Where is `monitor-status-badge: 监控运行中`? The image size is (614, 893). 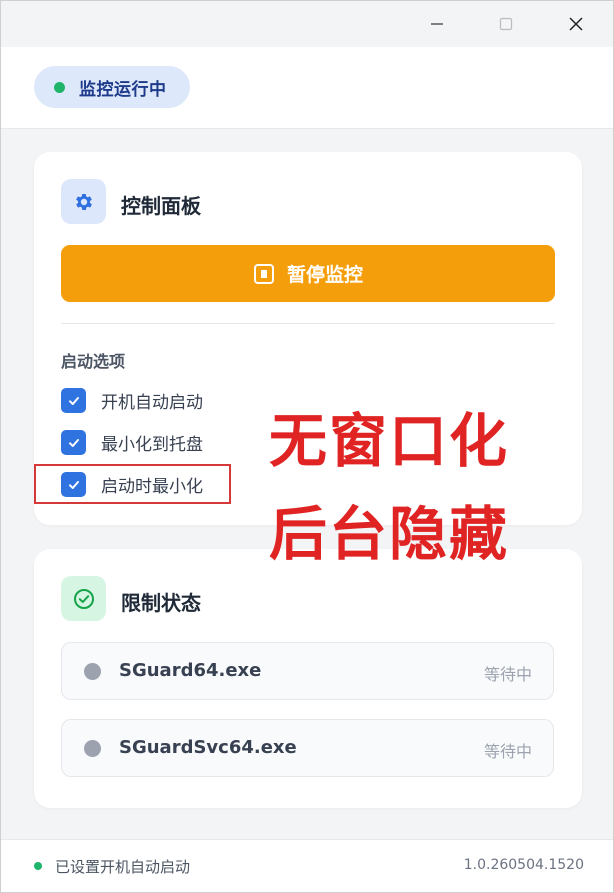 monitor-status-badge: 监控运行中 is located at coordinates (112, 87).